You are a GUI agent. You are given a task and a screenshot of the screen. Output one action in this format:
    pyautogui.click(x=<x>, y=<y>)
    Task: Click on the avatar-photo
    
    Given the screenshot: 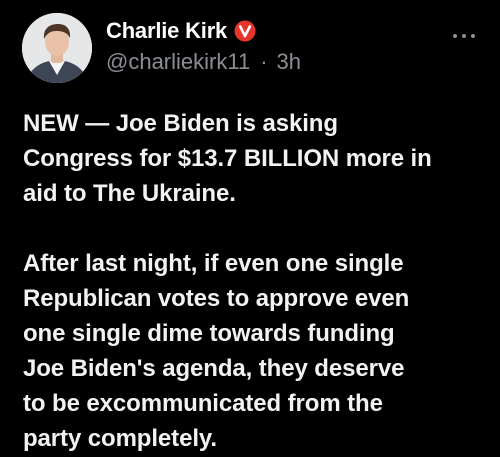 What is the action you would take?
    pyautogui.click(x=57, y=48)
    